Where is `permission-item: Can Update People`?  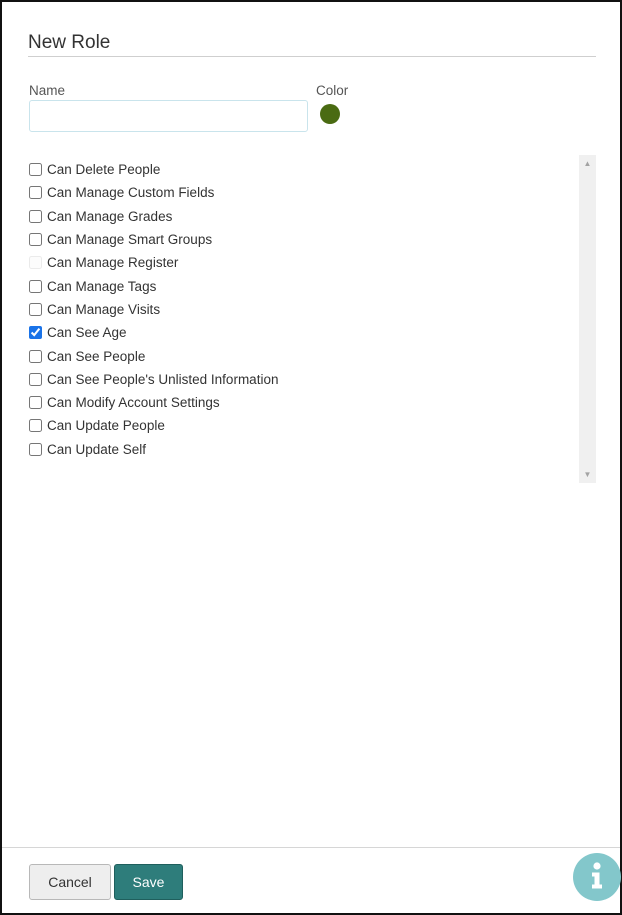 permission-item: Can Update People is located at coordinates (153, 425).